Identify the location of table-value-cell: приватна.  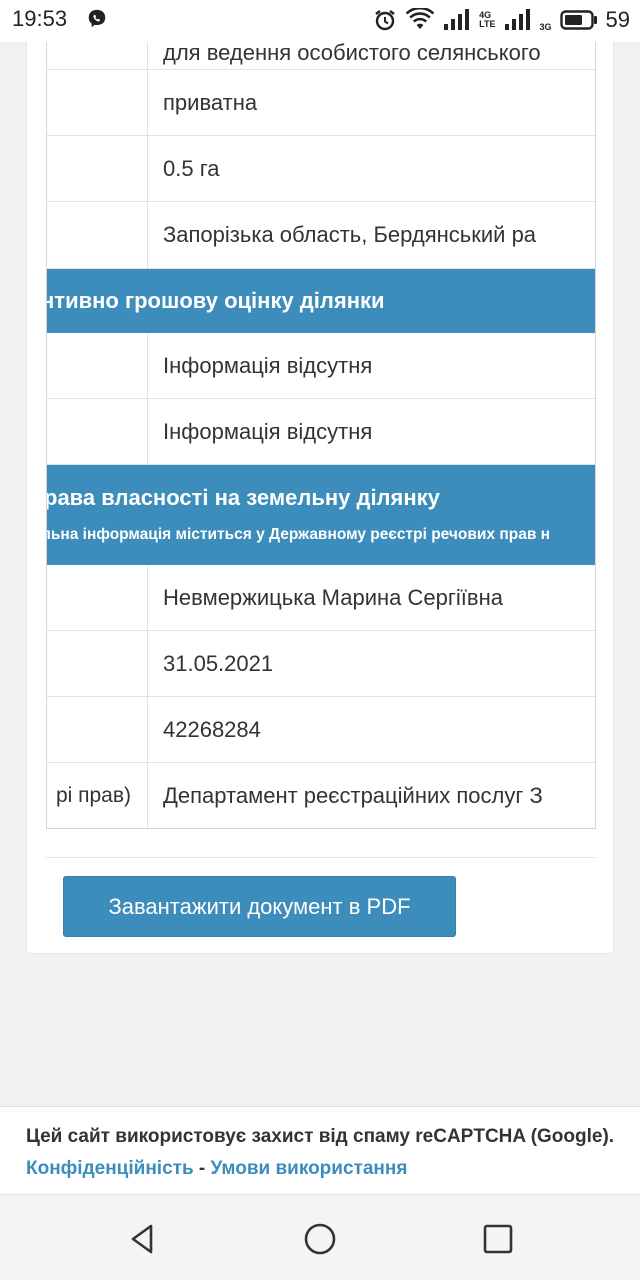
(210, 102).